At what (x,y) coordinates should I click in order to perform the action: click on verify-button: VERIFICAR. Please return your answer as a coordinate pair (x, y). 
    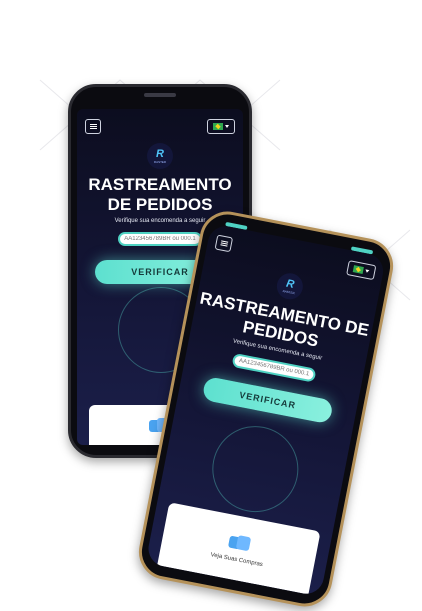
    Looking at the image, I should click on (267, 400).